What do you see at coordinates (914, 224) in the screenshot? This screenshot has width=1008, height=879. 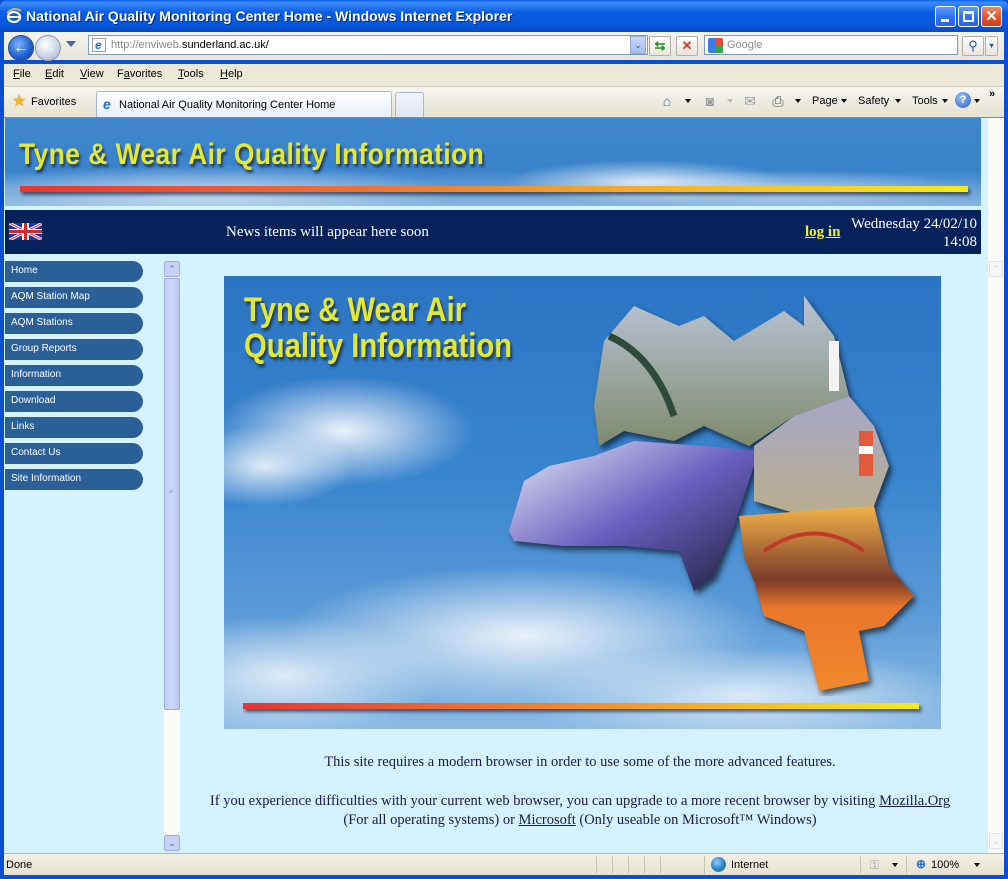 I see `current-date: Wednesday 24/02/10` at bounding box center [914, 224].